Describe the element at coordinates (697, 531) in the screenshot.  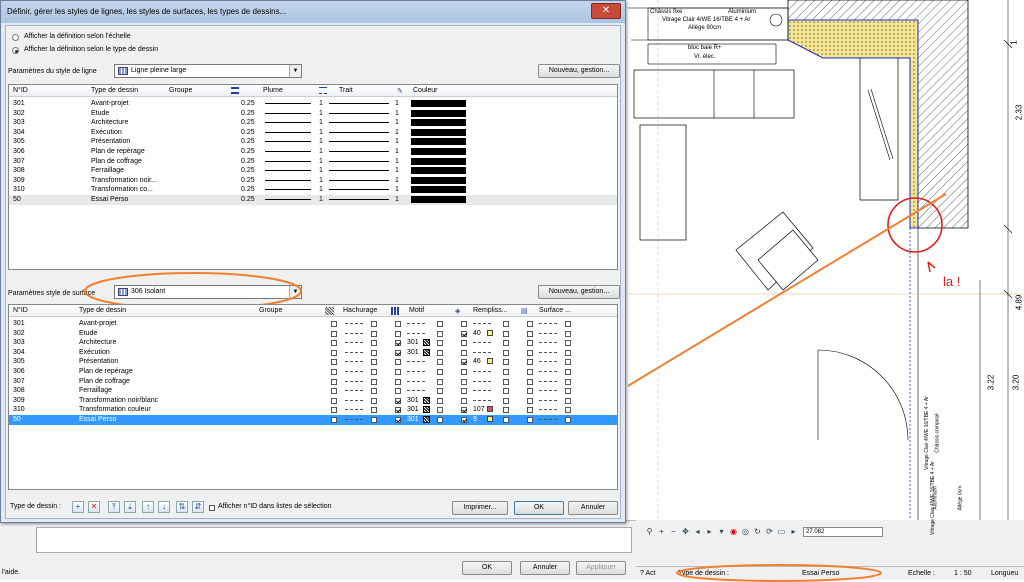
I see `arrow-left-icon: ◂` at that location.